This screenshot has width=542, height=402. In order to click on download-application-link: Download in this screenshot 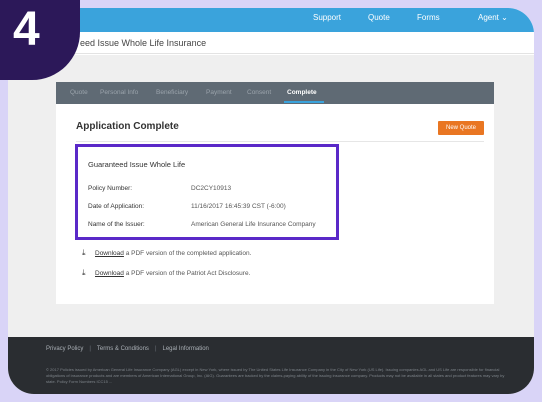, I will do `click(109, 253)`.